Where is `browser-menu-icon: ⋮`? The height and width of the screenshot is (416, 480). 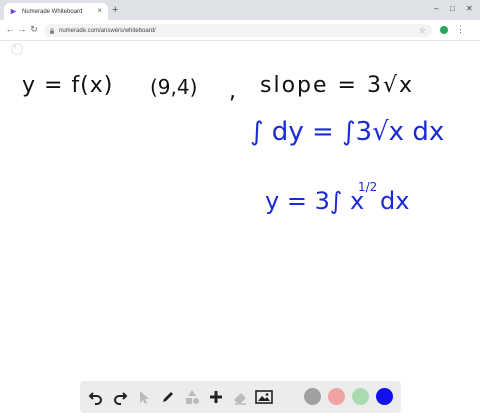 browser-menu-icon: ⋮ is located at coordinates (460, 29).